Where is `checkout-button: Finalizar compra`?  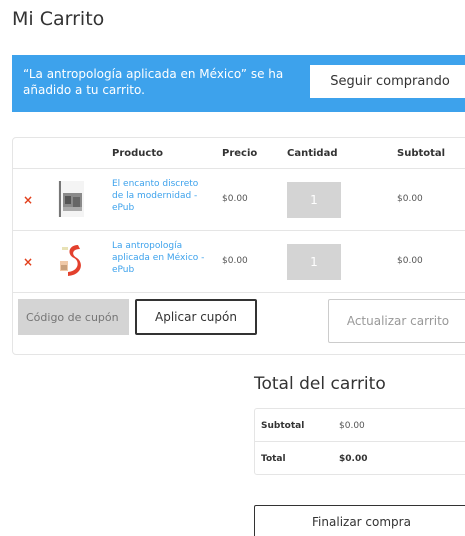
checkout-button: Finalizar compra is located at coordinates (359, 520).